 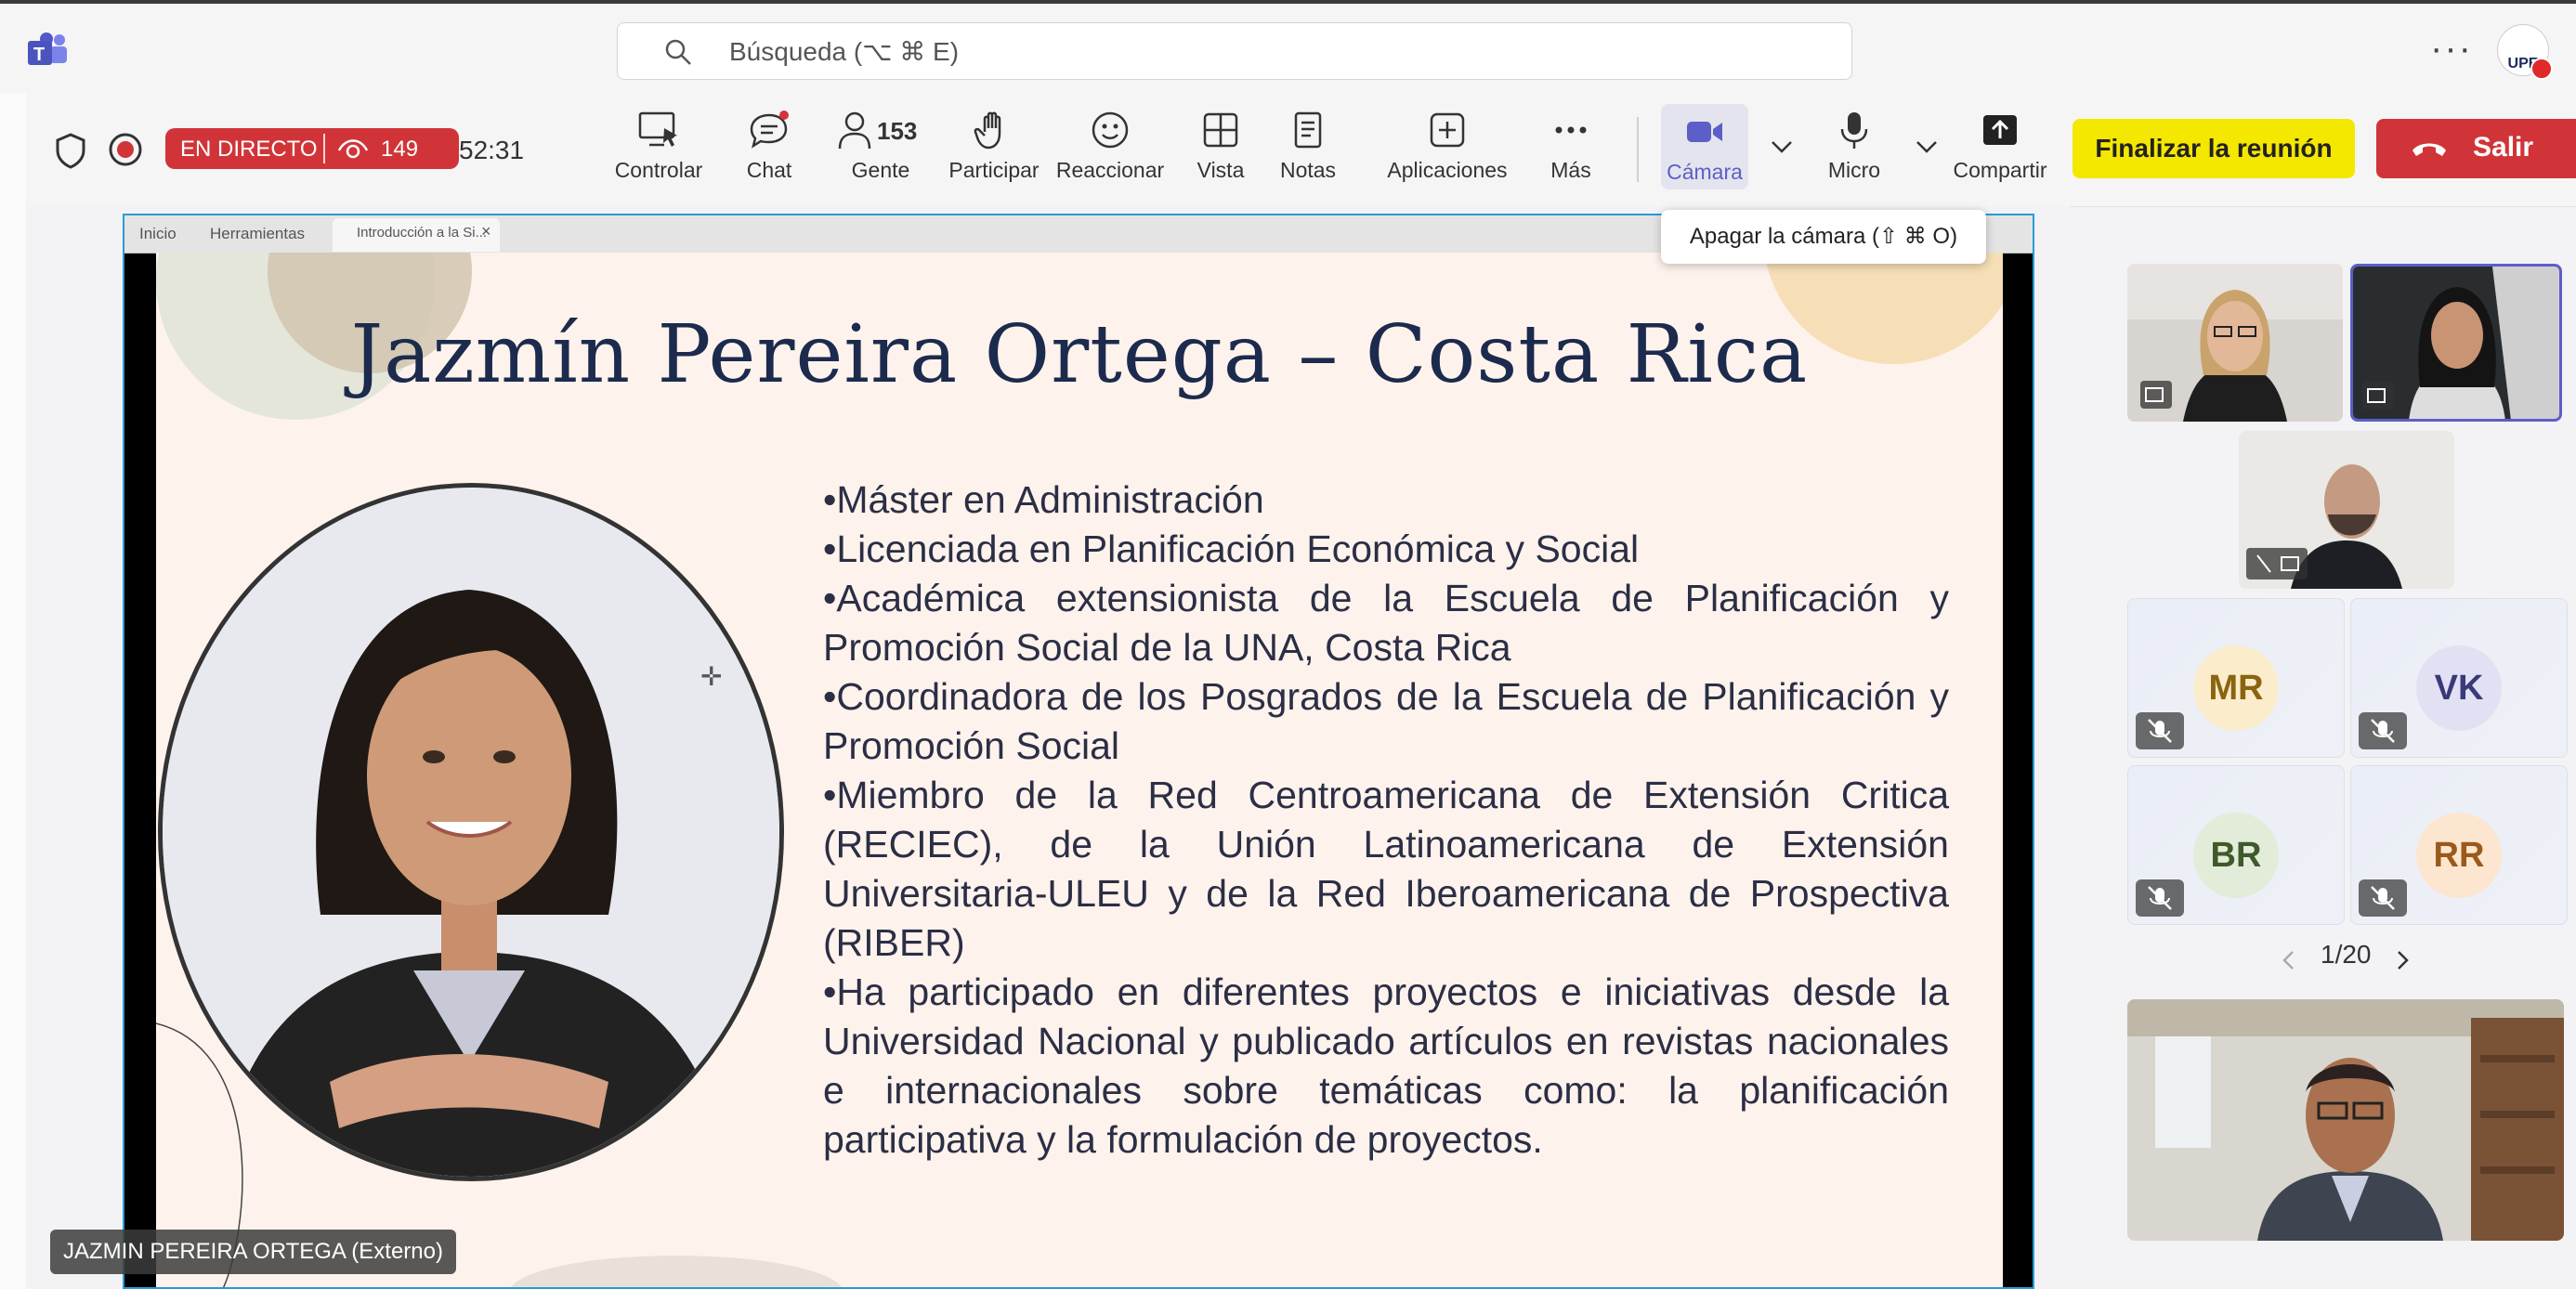 I want to click on speaker-photo, so click(x=471, y=832).